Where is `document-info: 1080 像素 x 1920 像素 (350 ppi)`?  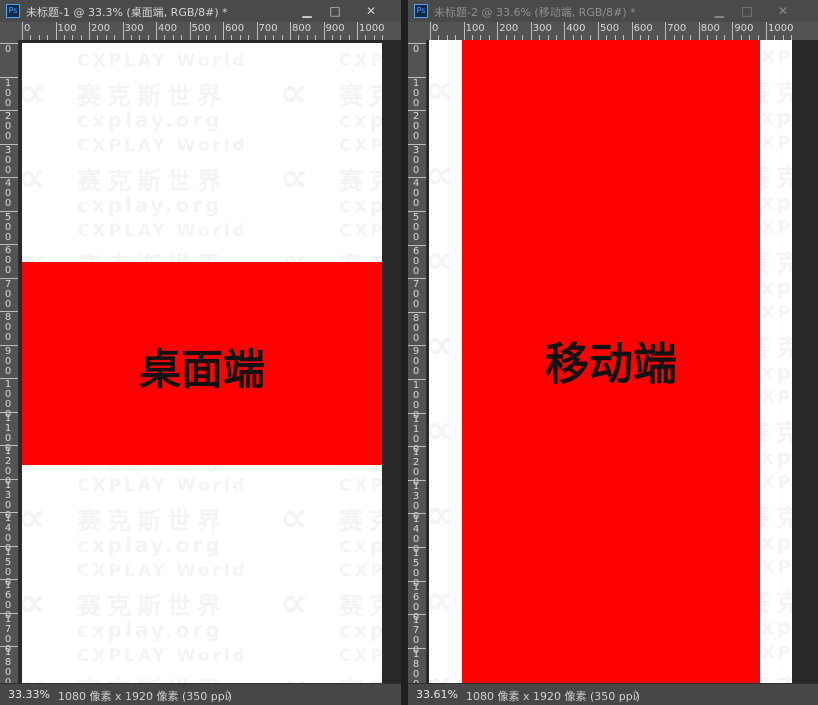
document-info: 1080 像素 x 1920 像素 (350 ppi) is located at coordinates (553, 696).